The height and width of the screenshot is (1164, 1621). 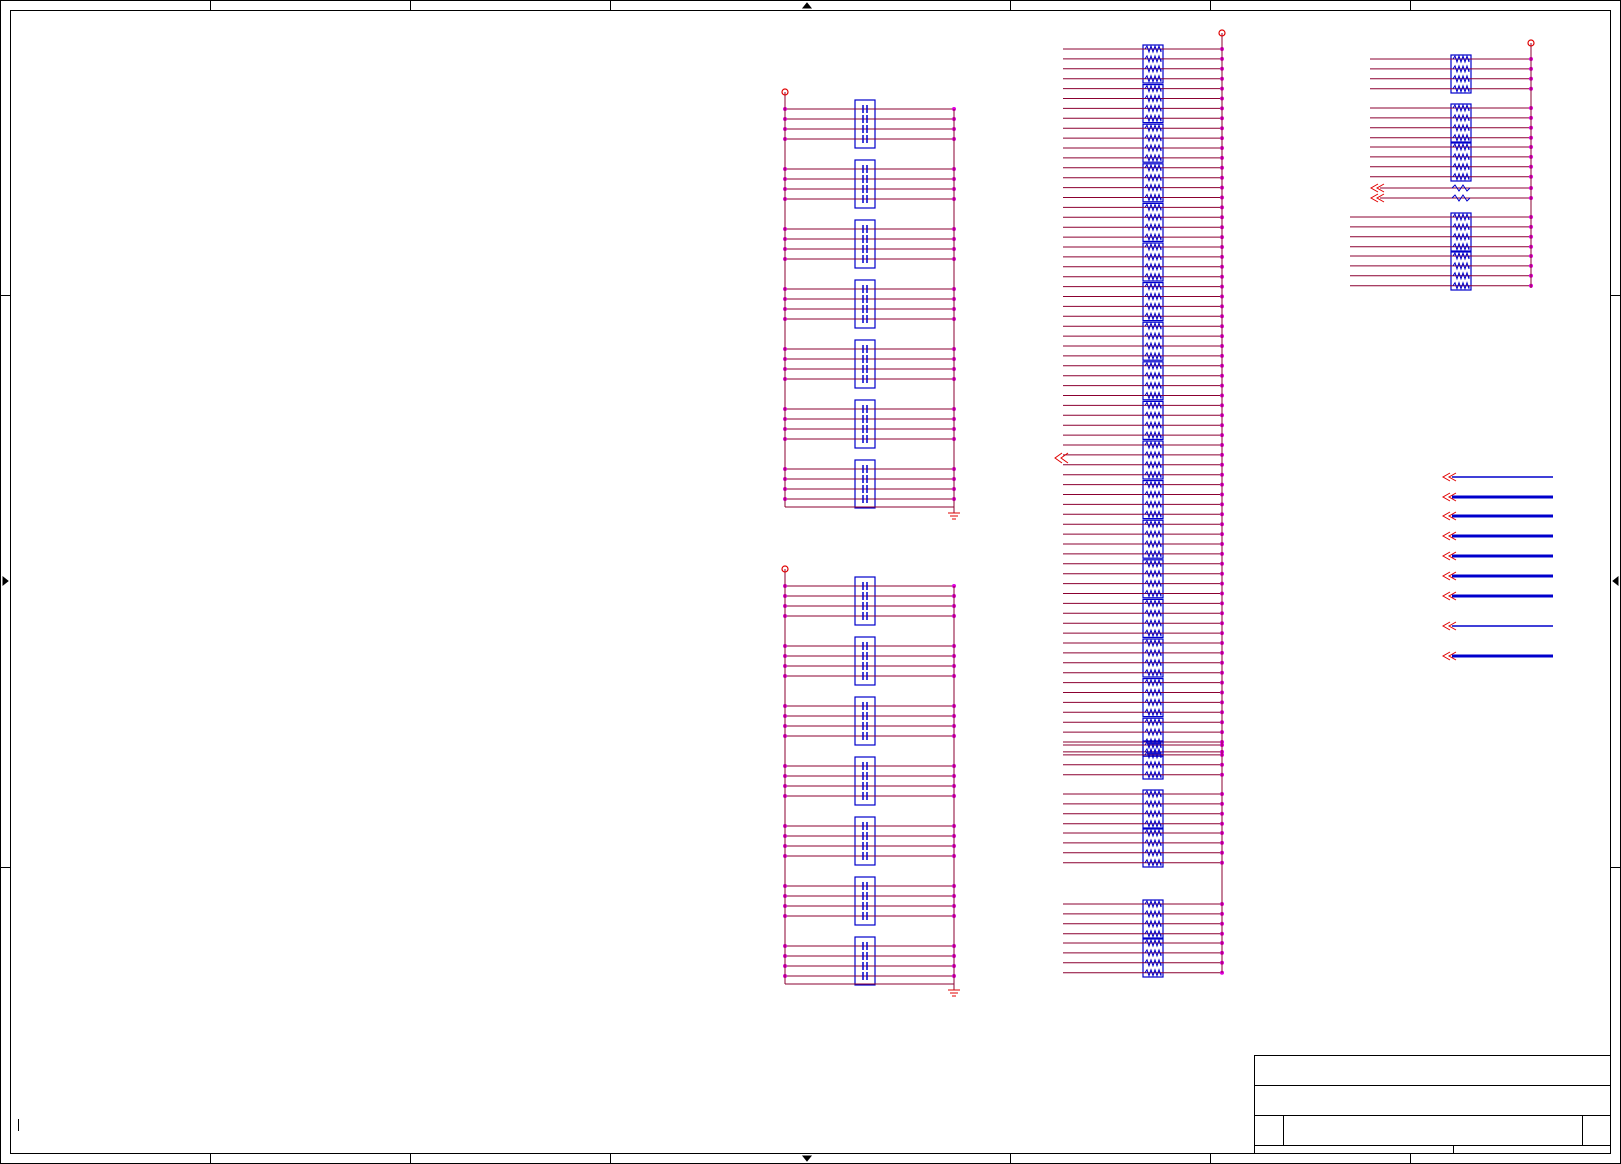 What do you see at coordinates (1456, 193) in the screenshot?
I see `resistor-icon` at bounding box center [1456, 193].